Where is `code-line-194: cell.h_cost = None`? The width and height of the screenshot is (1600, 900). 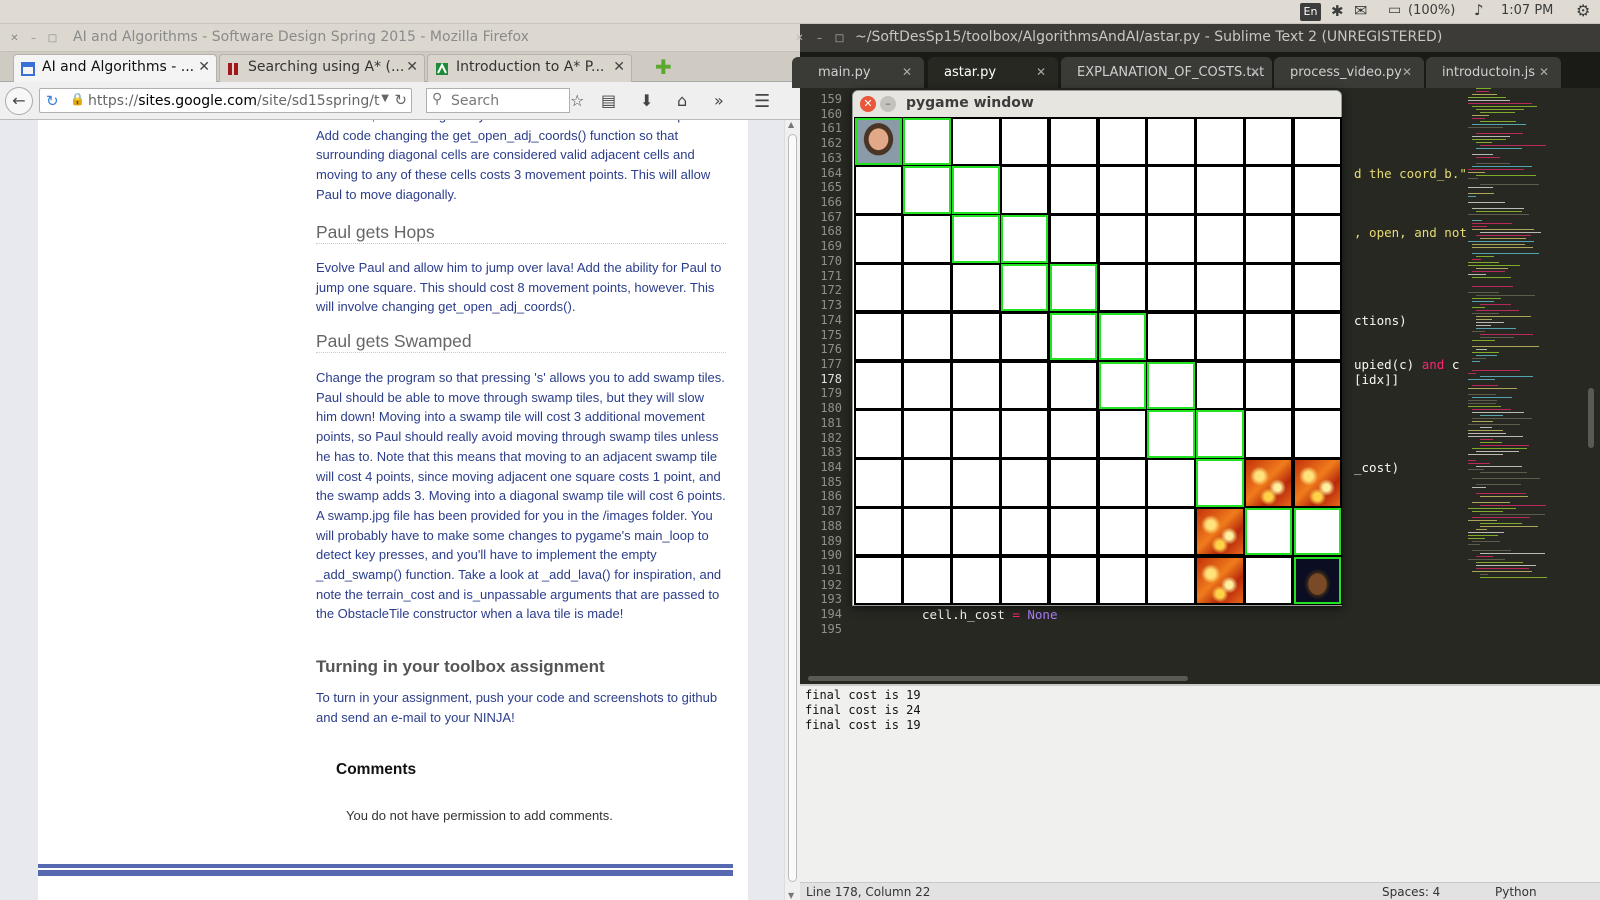 code-line-194: cell.h_cost = None is located at coordinates (989, 614).